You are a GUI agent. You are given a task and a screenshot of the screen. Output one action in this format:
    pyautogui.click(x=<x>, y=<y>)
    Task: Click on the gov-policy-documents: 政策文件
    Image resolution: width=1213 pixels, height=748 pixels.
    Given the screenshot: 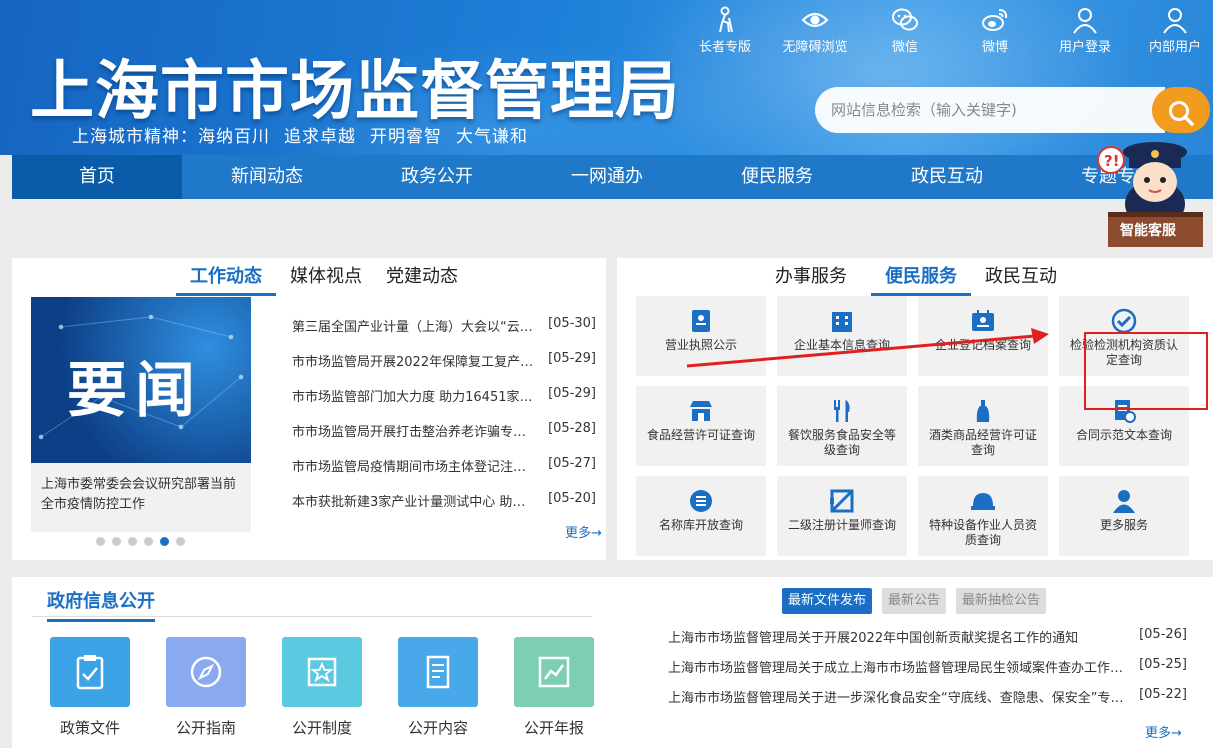 What is the action you would take?
    pyautogui.click(x=90, y=687)
    